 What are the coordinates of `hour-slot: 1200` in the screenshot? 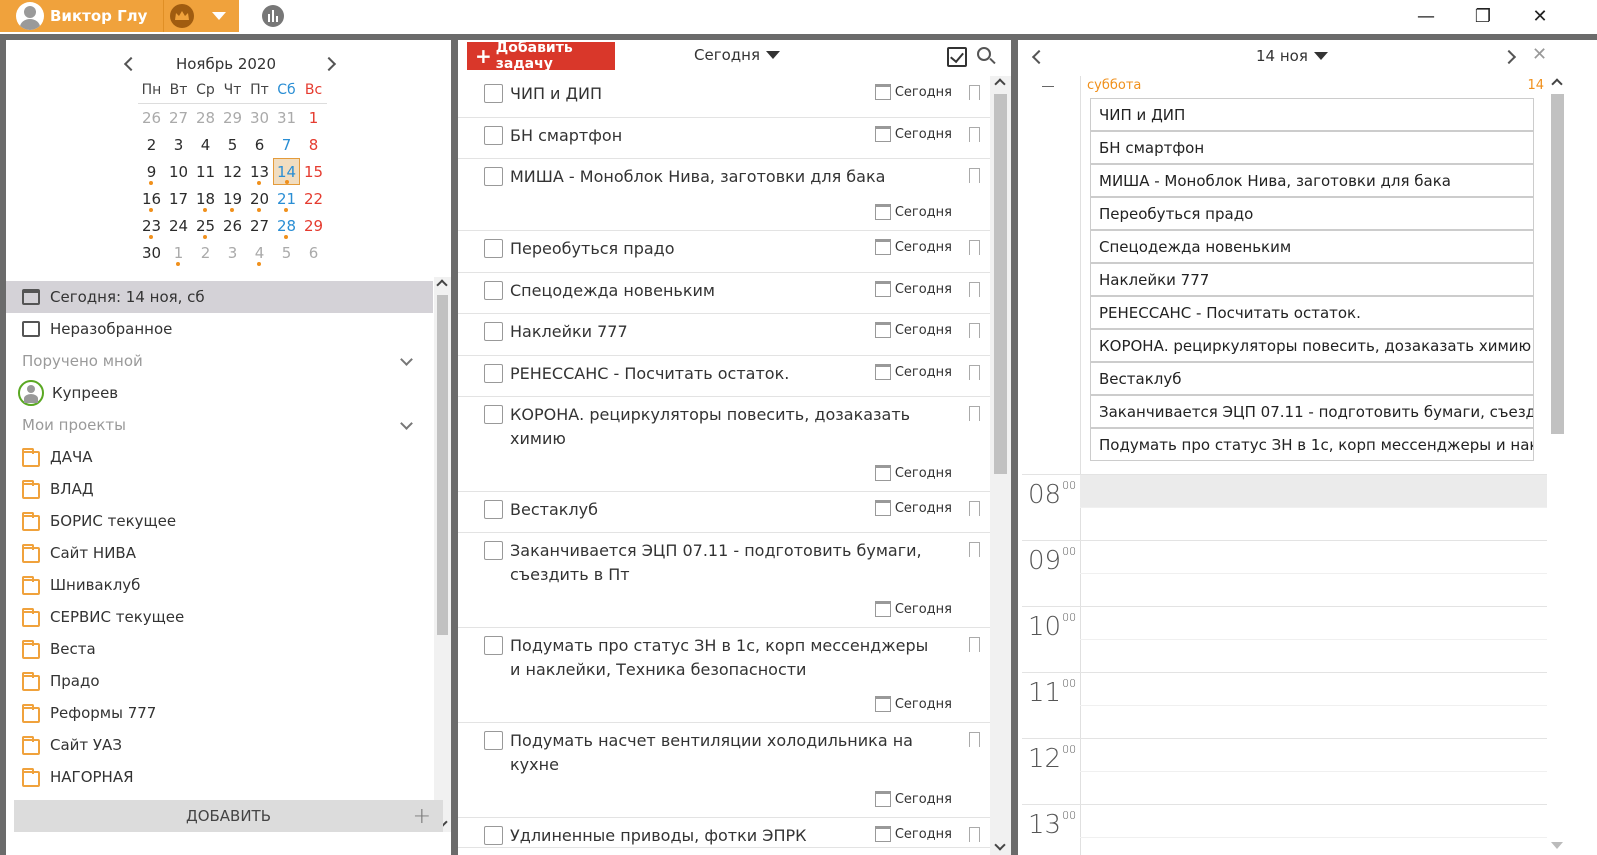 It's located at (1282, 771).